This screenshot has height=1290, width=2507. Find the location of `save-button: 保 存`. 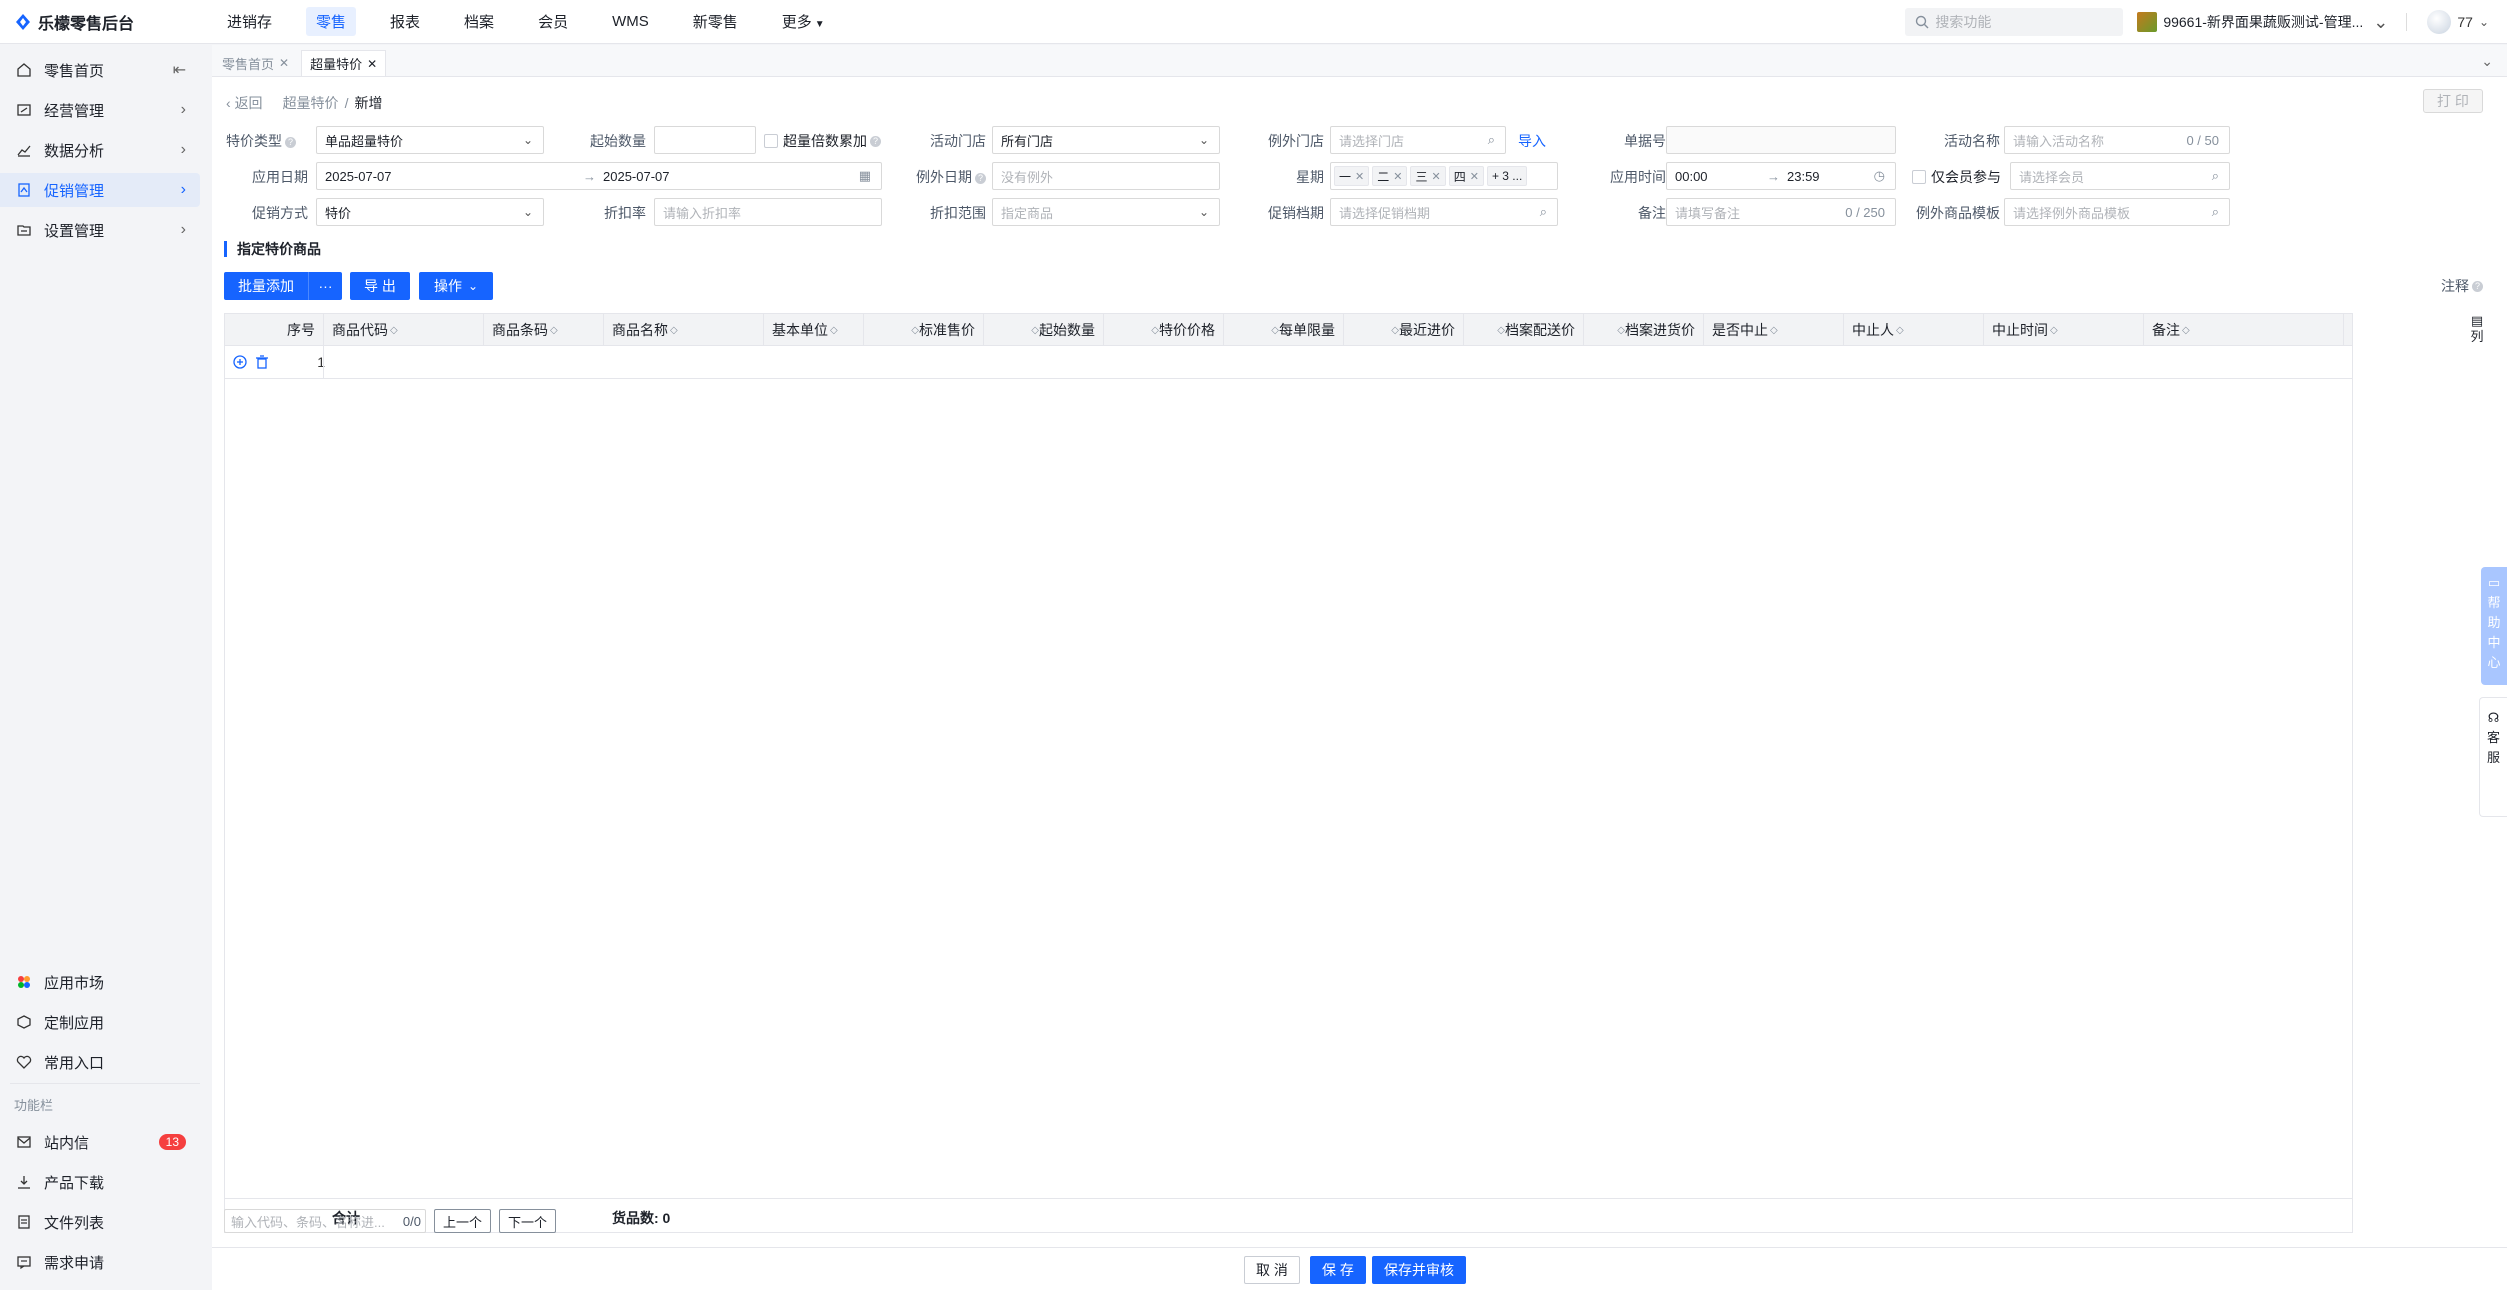

save-button: 保 存 is located at coordinates (1338, 1270).